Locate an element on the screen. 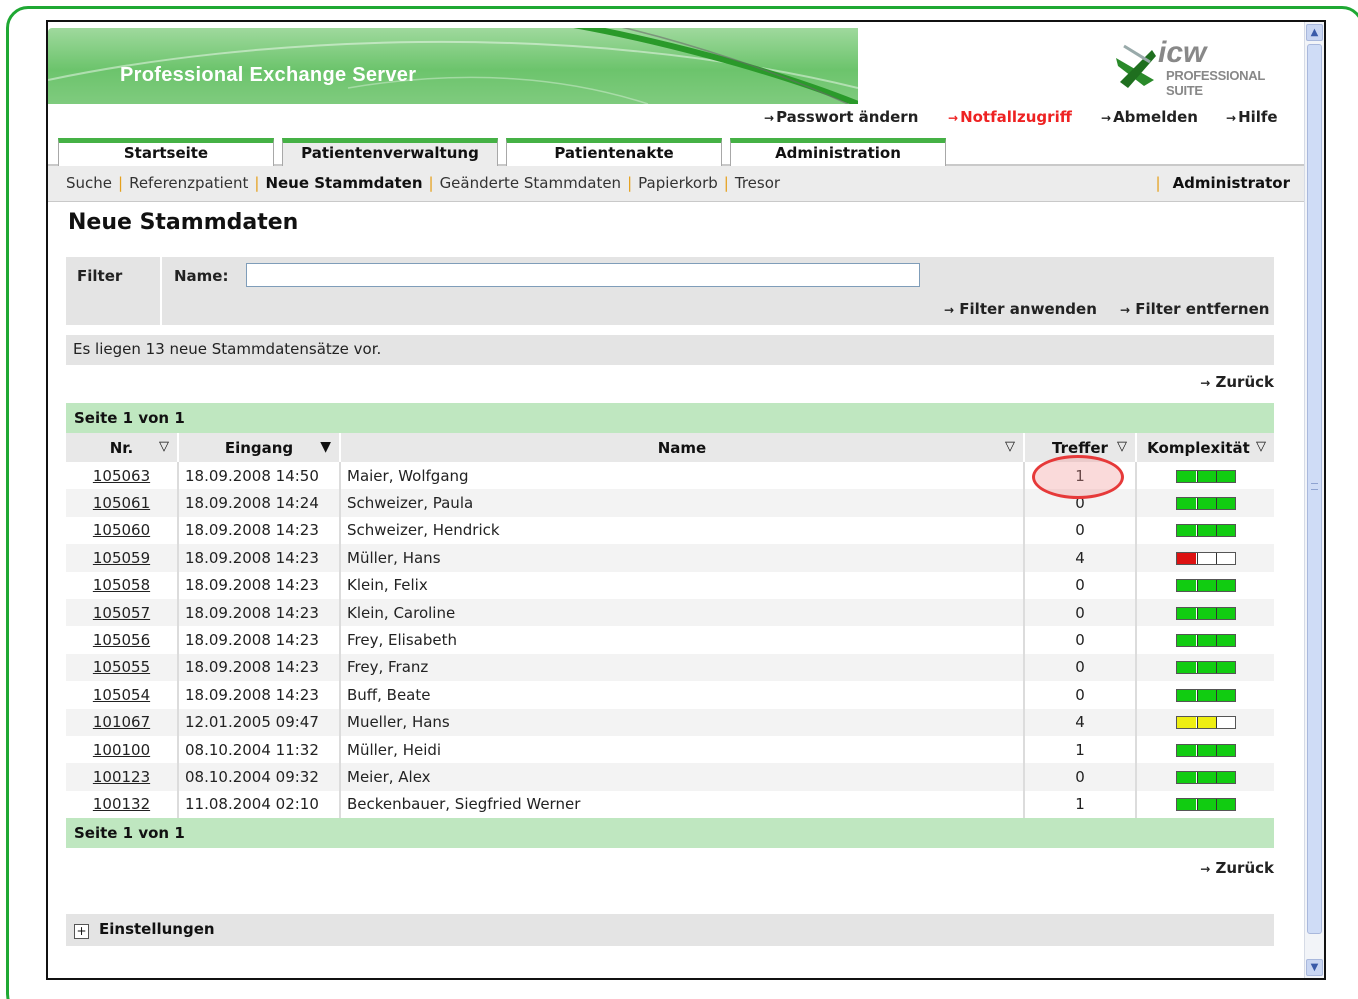  cell-nr: 100123 is located at coordinates (122, 777).